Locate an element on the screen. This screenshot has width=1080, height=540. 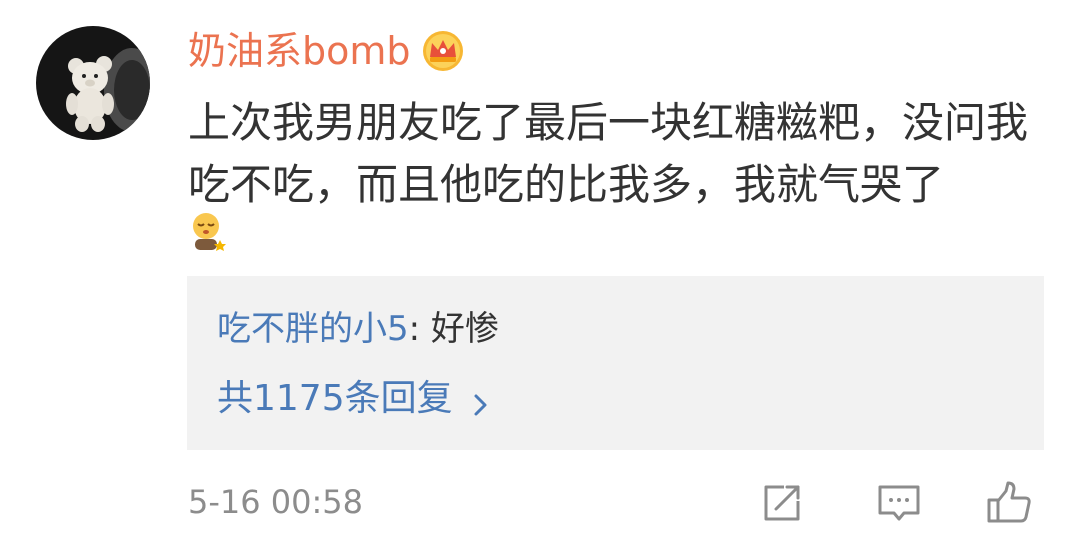
username: 奶油系bomb is located at coordinates (299, 51).